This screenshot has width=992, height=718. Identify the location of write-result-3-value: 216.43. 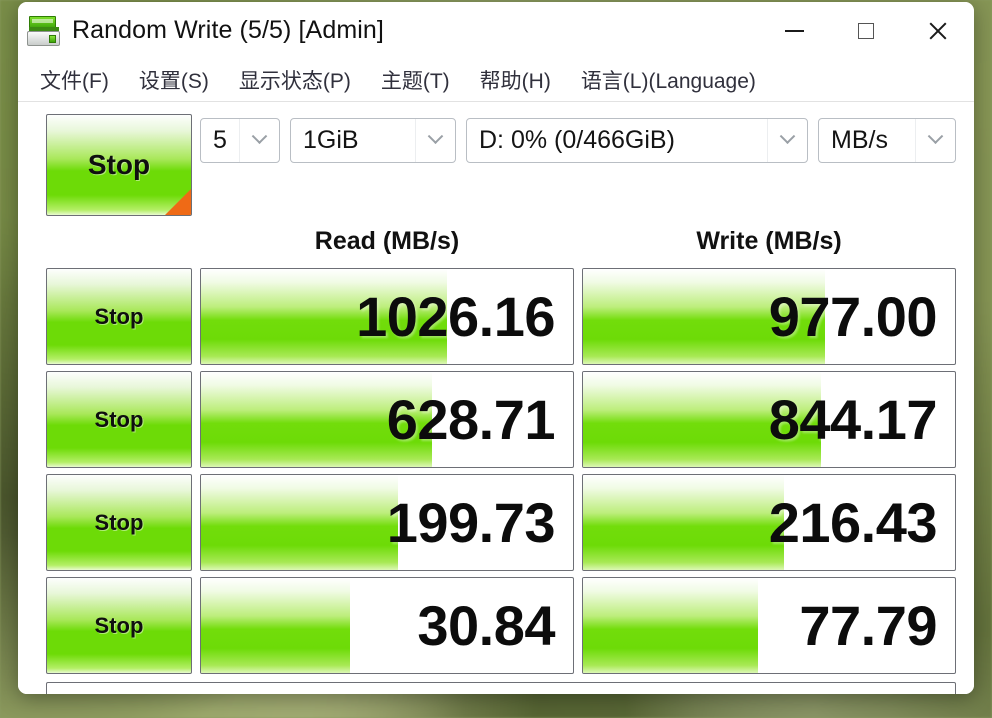
(853, 522).